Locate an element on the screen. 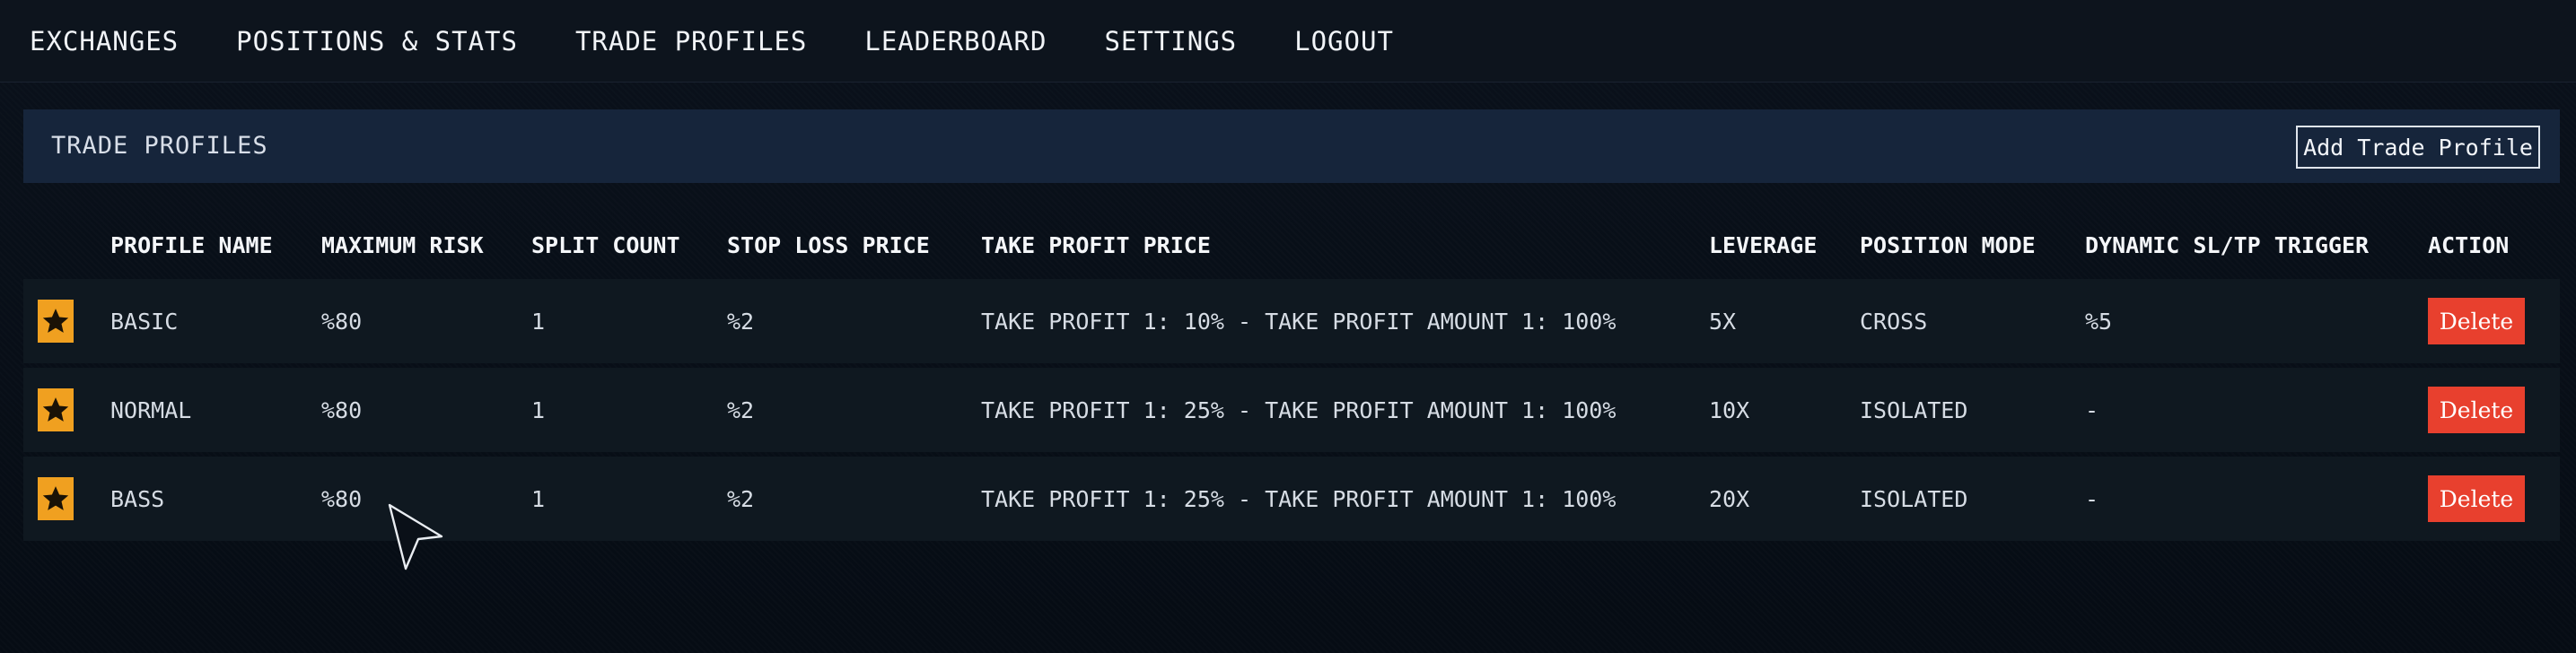 The width and height of the screenshot is (2576, 653). profile-name: NORMAL is located at coordinates (151, 410).